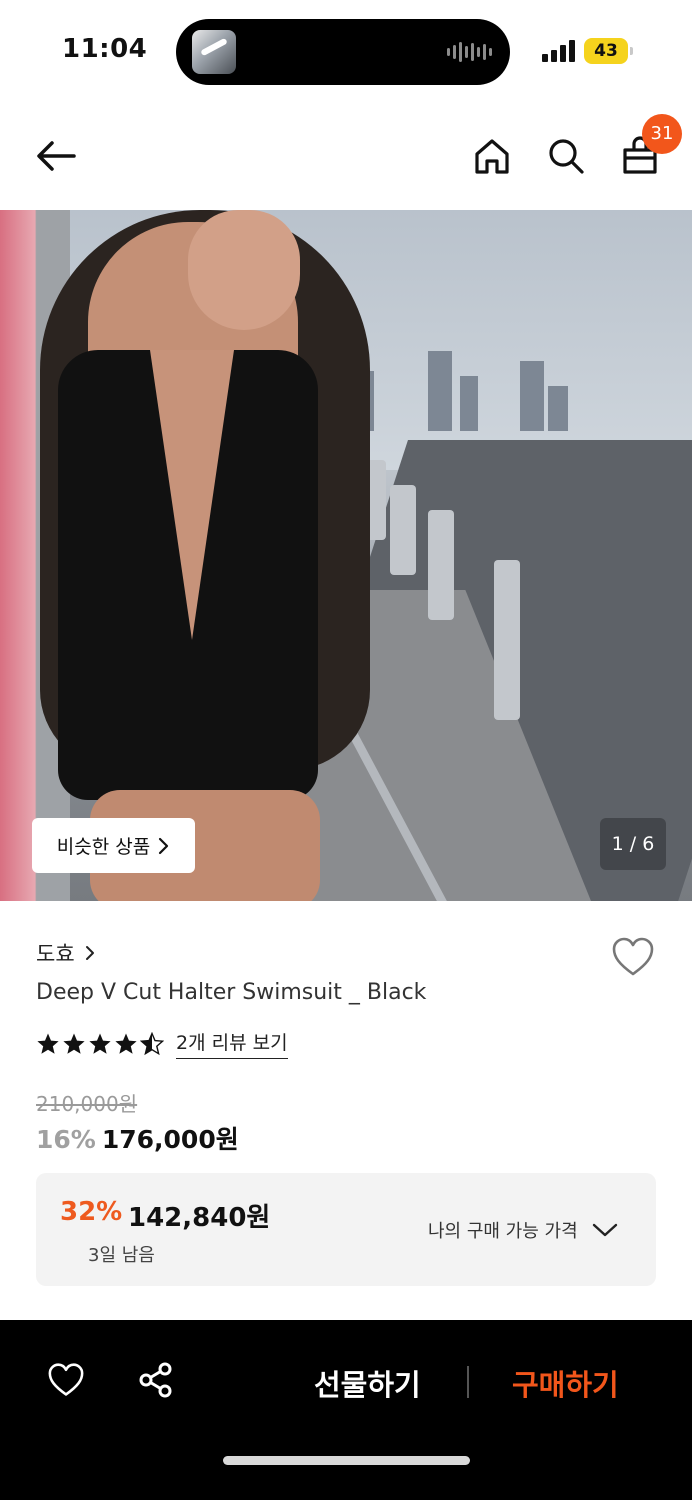  What do you see at coordinates (91, 1212) in the screenshot?
I see `coupon-discount-rate: 32%` at bounding box center [91, 1212].